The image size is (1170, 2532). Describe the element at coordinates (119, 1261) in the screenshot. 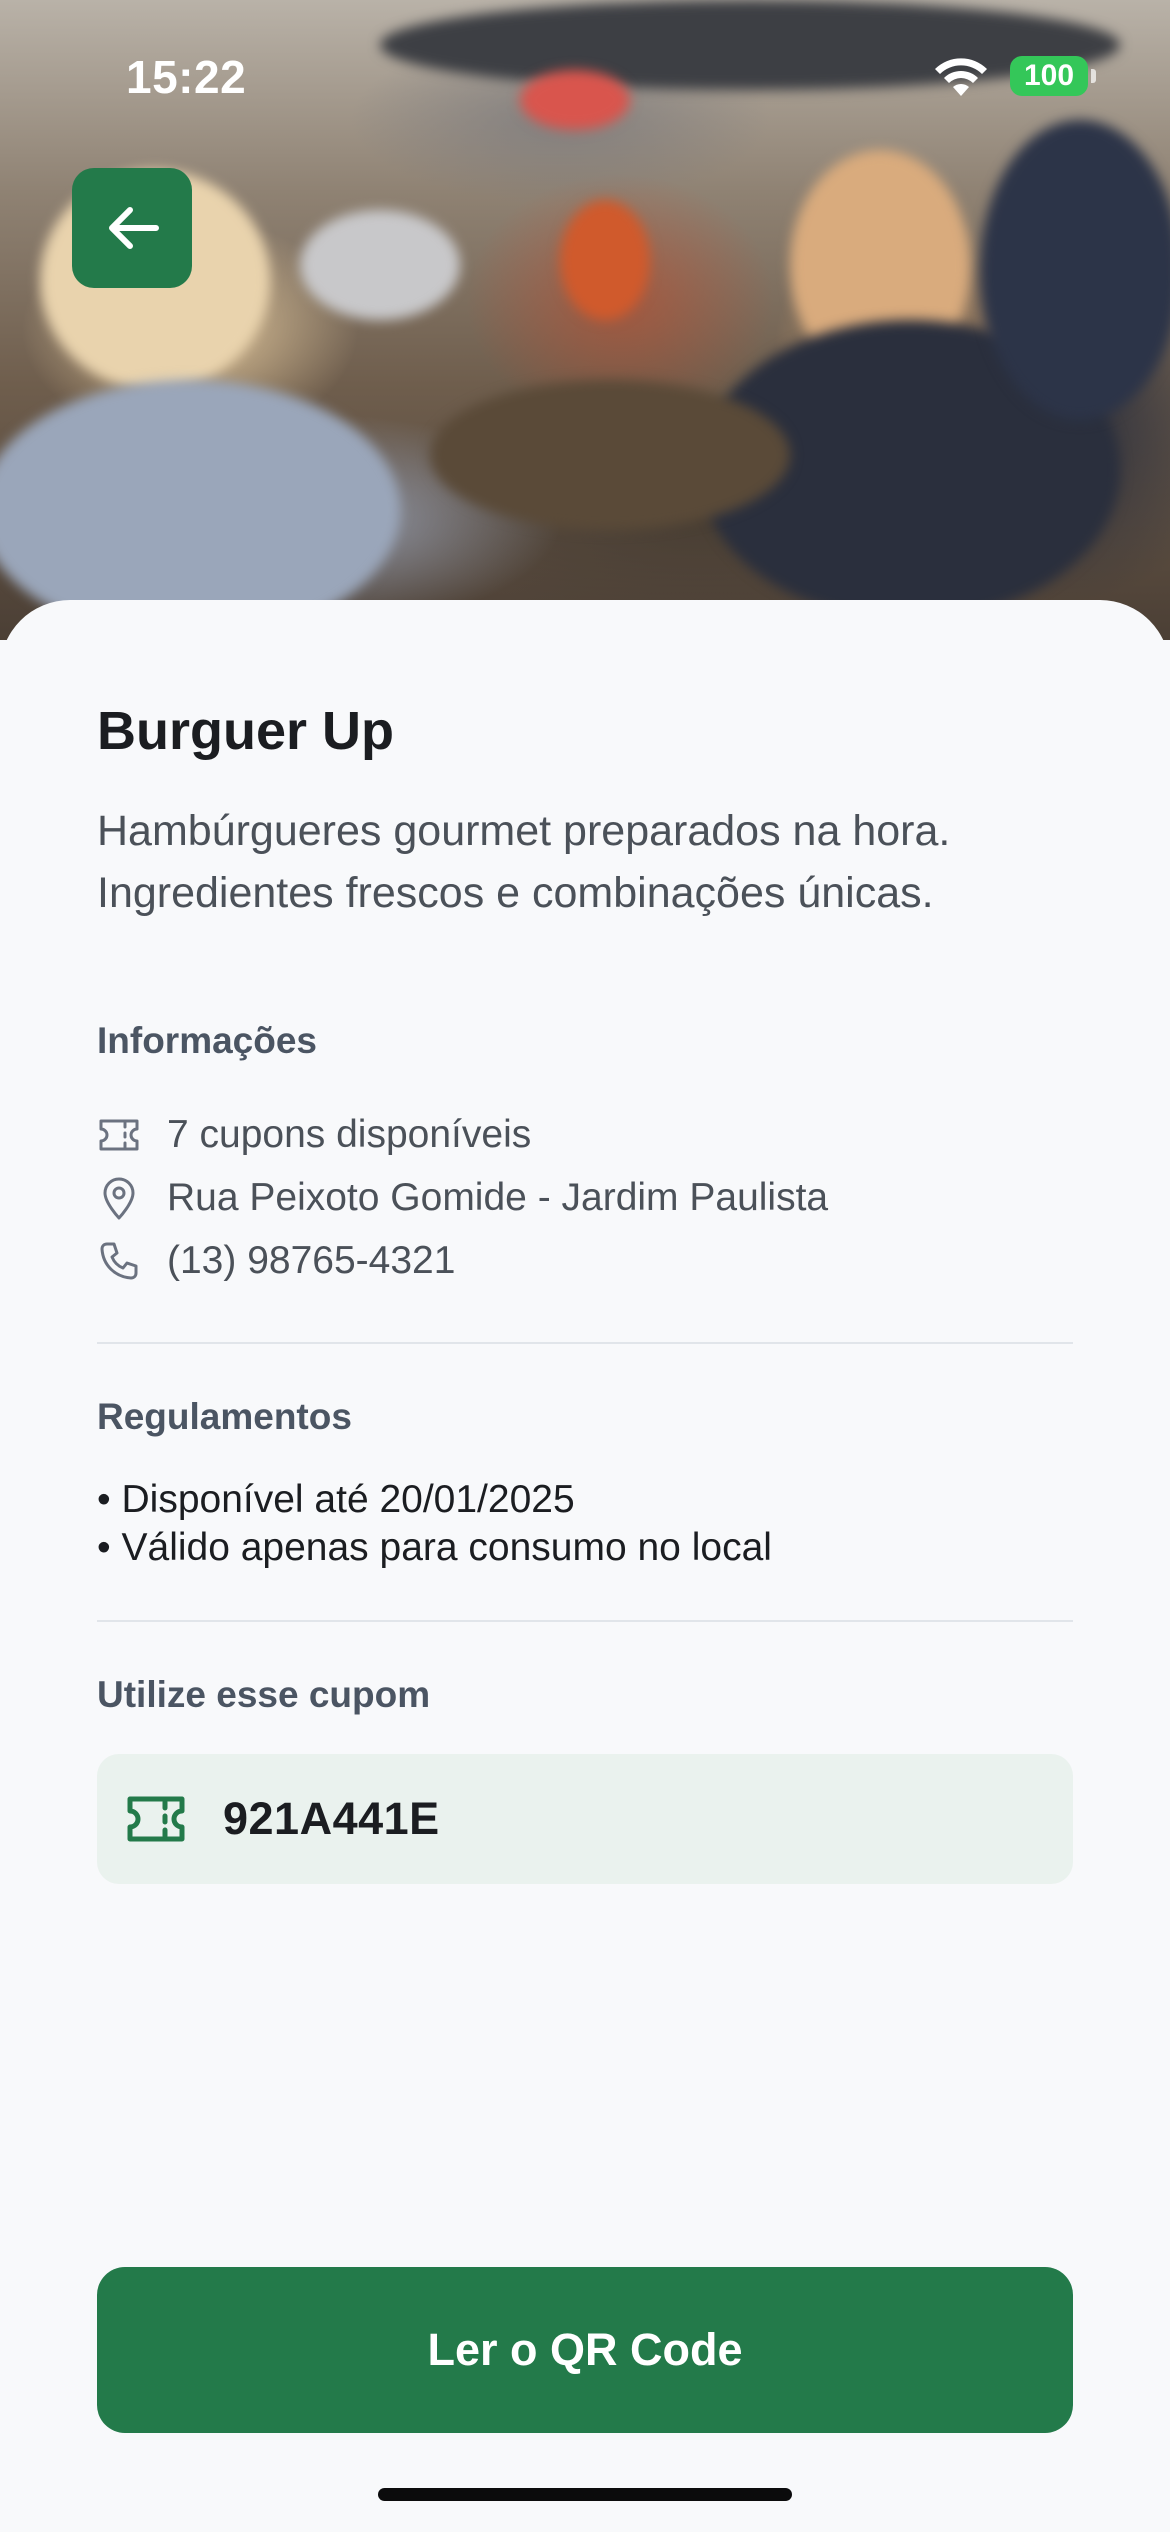

I see `phone-icon` at that location.